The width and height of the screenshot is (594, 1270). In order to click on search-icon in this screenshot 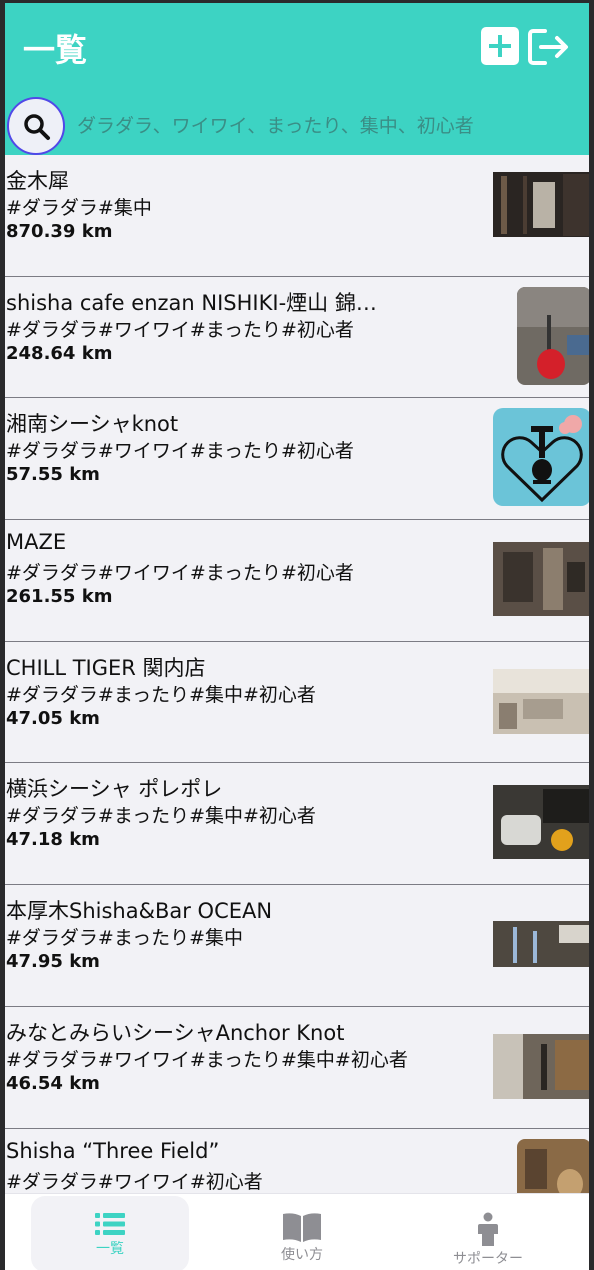, I will do `click(37, 127)`.